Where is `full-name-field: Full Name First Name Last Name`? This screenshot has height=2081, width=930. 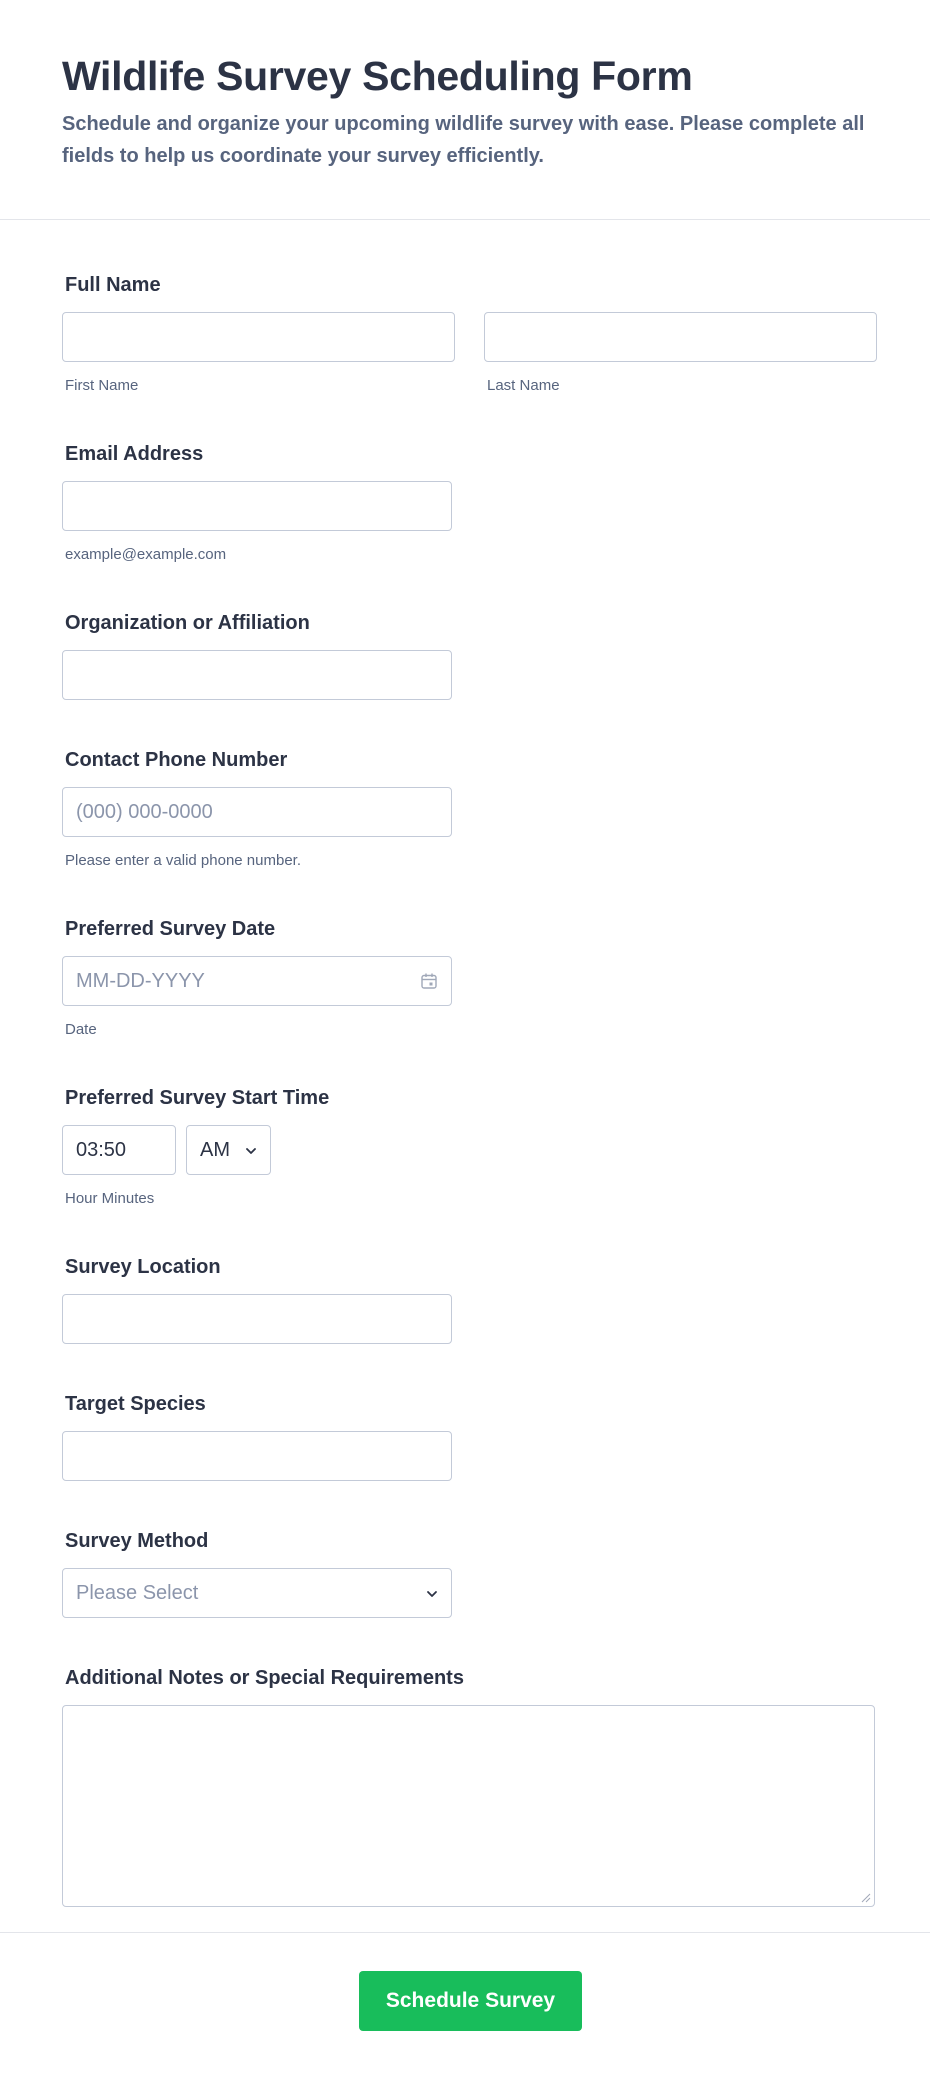
full-name-field: Full Name First Name Last Name is located at coordinates (469, 334).